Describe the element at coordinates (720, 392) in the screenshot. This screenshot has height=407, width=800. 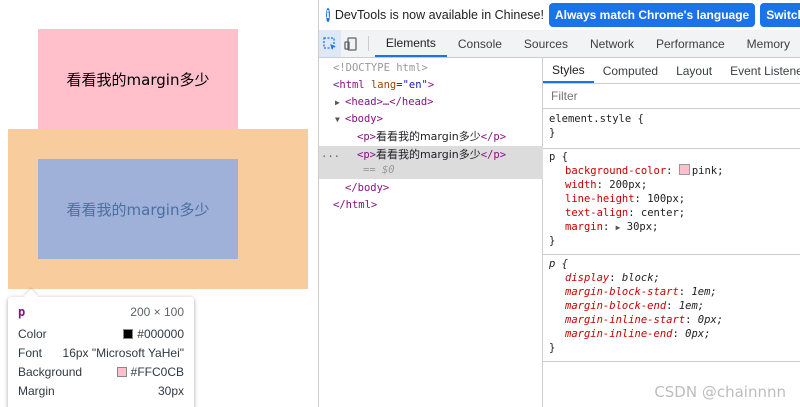
I see `watermark: CSDN @chainnnn` at that location.